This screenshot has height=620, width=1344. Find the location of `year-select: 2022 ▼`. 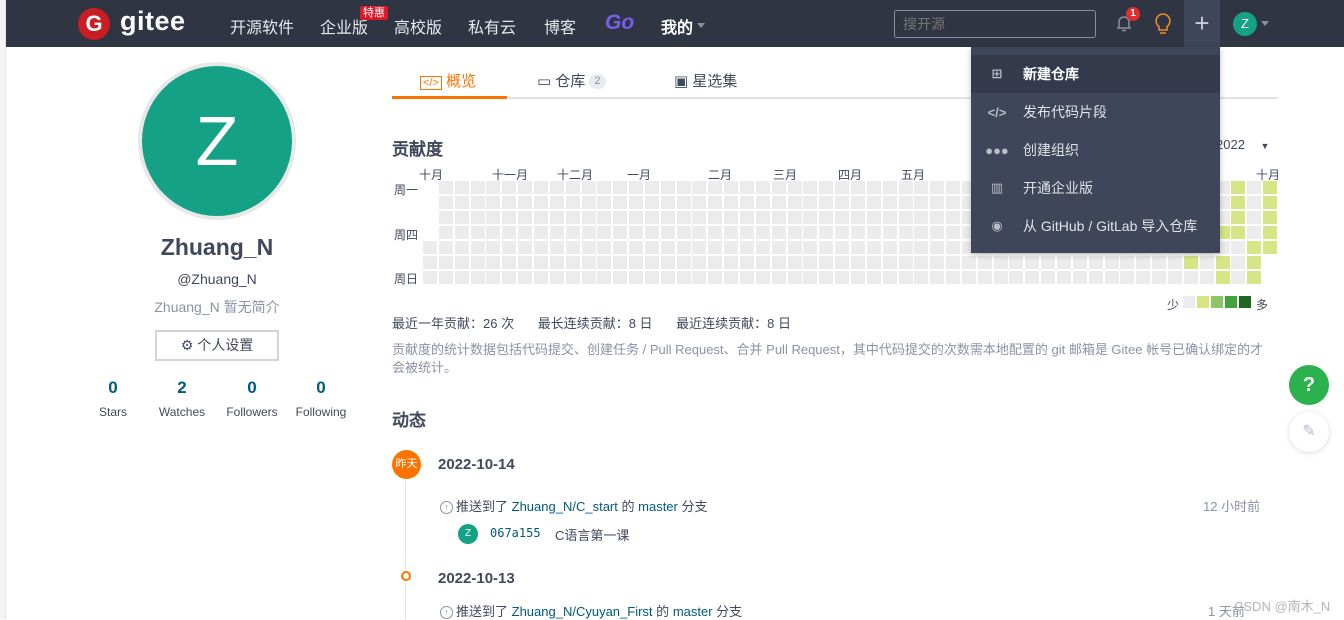

year-select: 2022 ▼ is located at coordinates (1242, 144).